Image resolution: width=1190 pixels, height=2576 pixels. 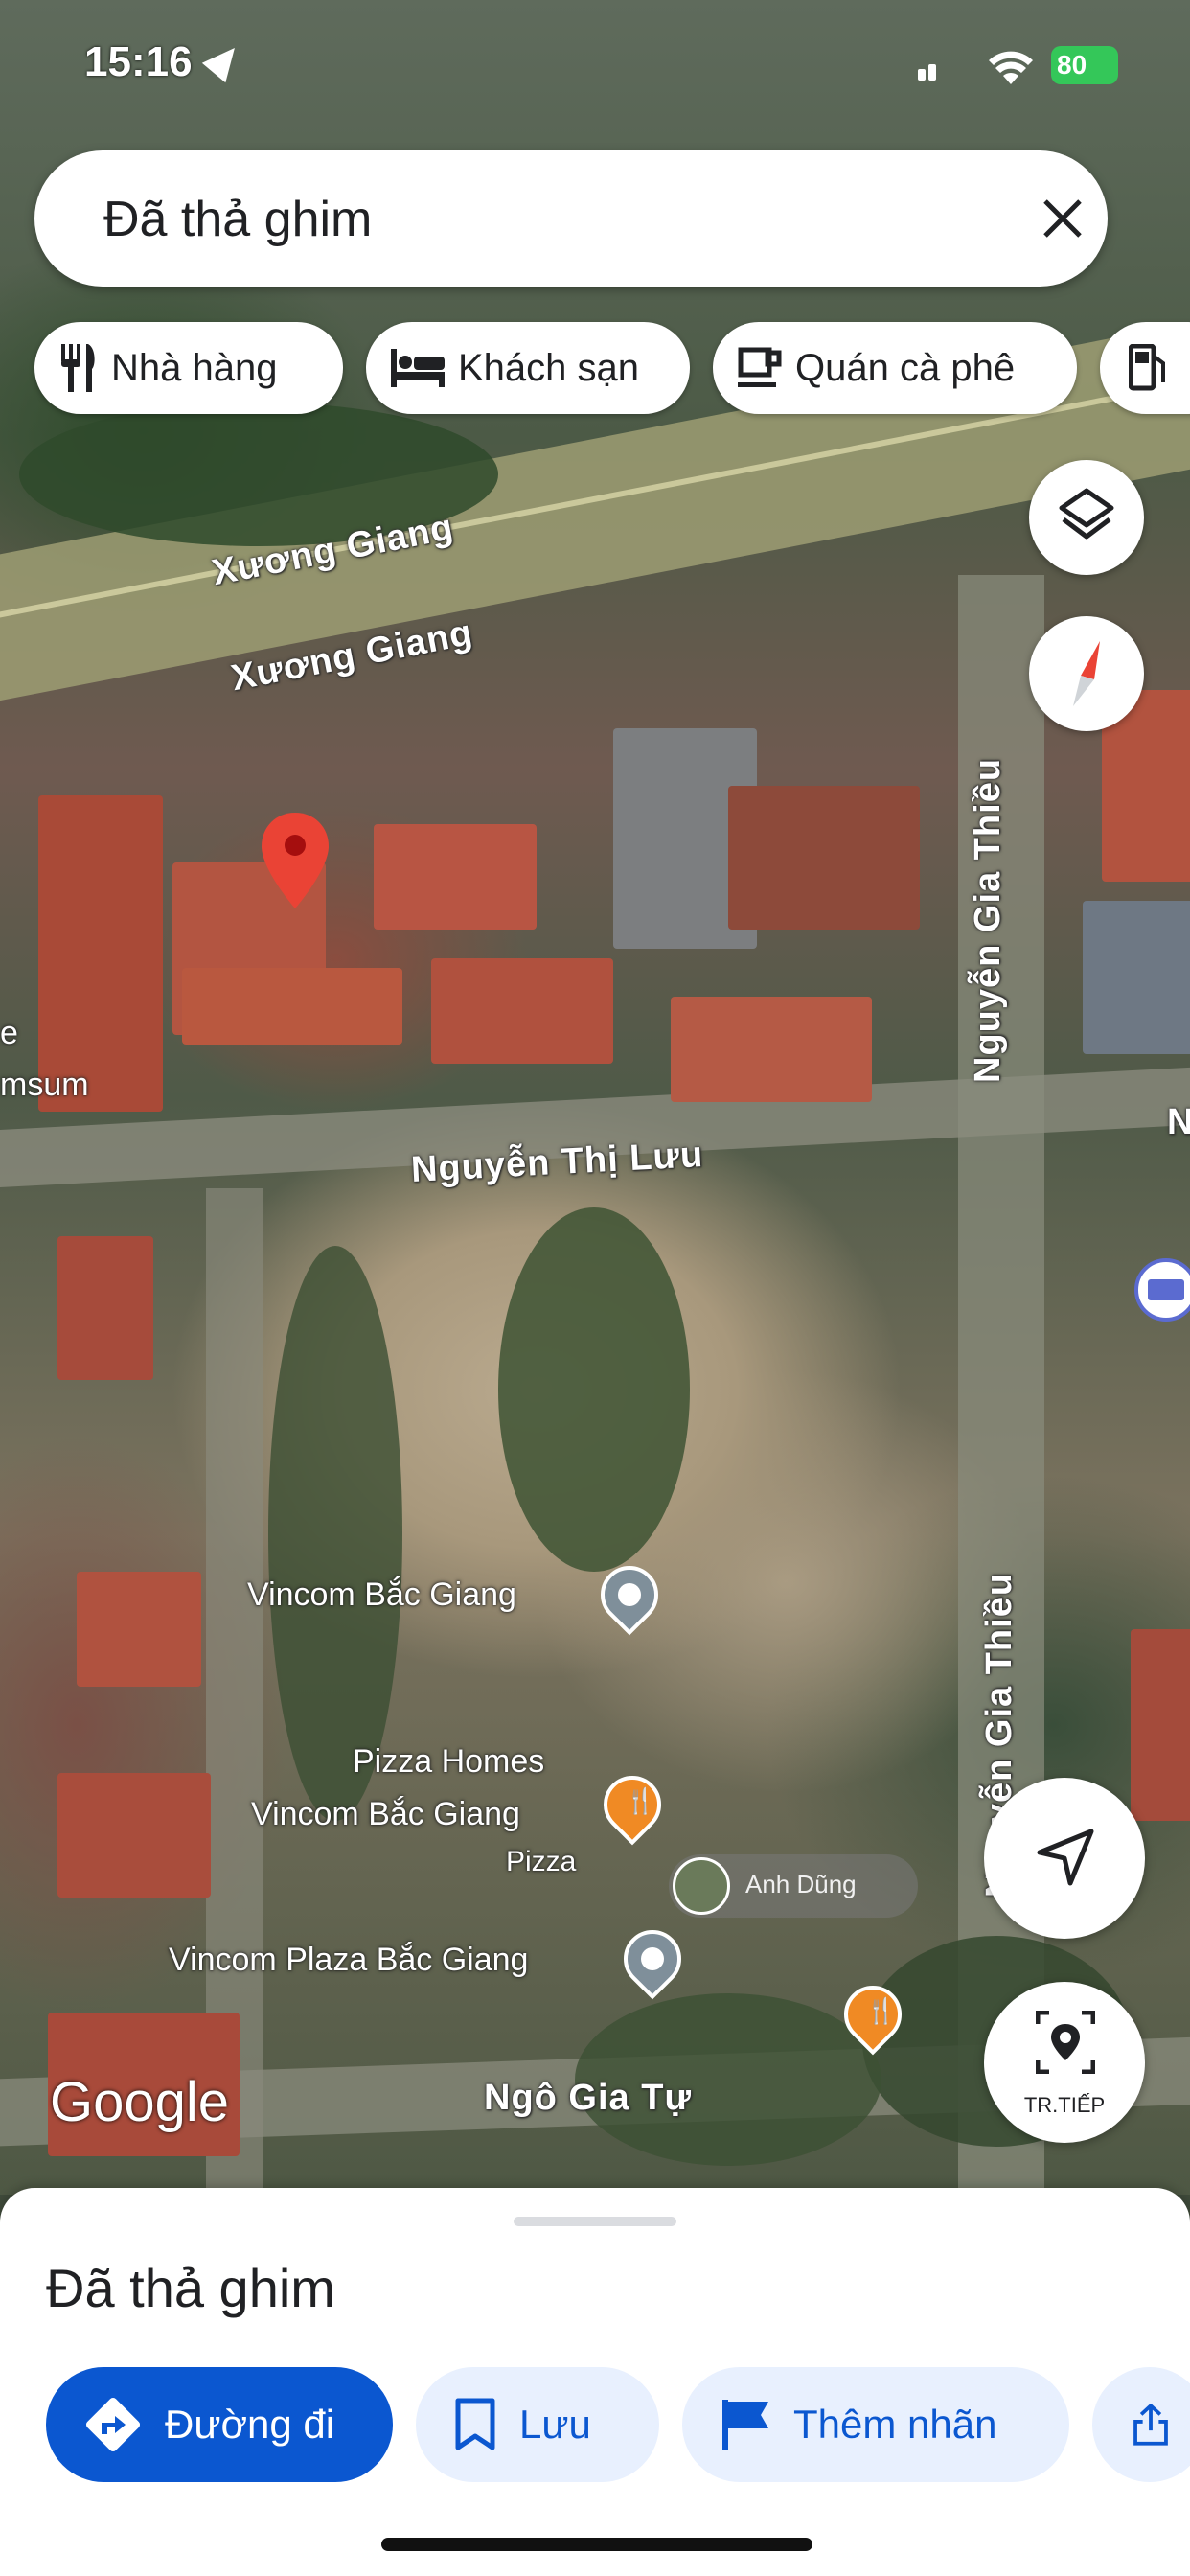 What do you see at coordinates (45, 1085) in the screenshot?
I see `partial-label: msum` at bounding box center [45, 1085].